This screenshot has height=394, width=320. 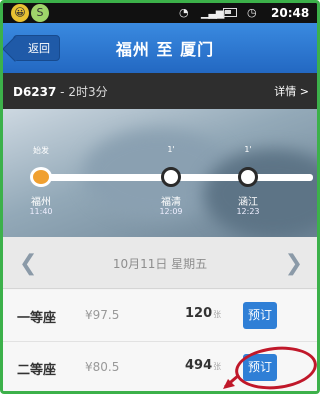 I want to click on page-title: 福州 至 厦门, so click(x=165, y=49).